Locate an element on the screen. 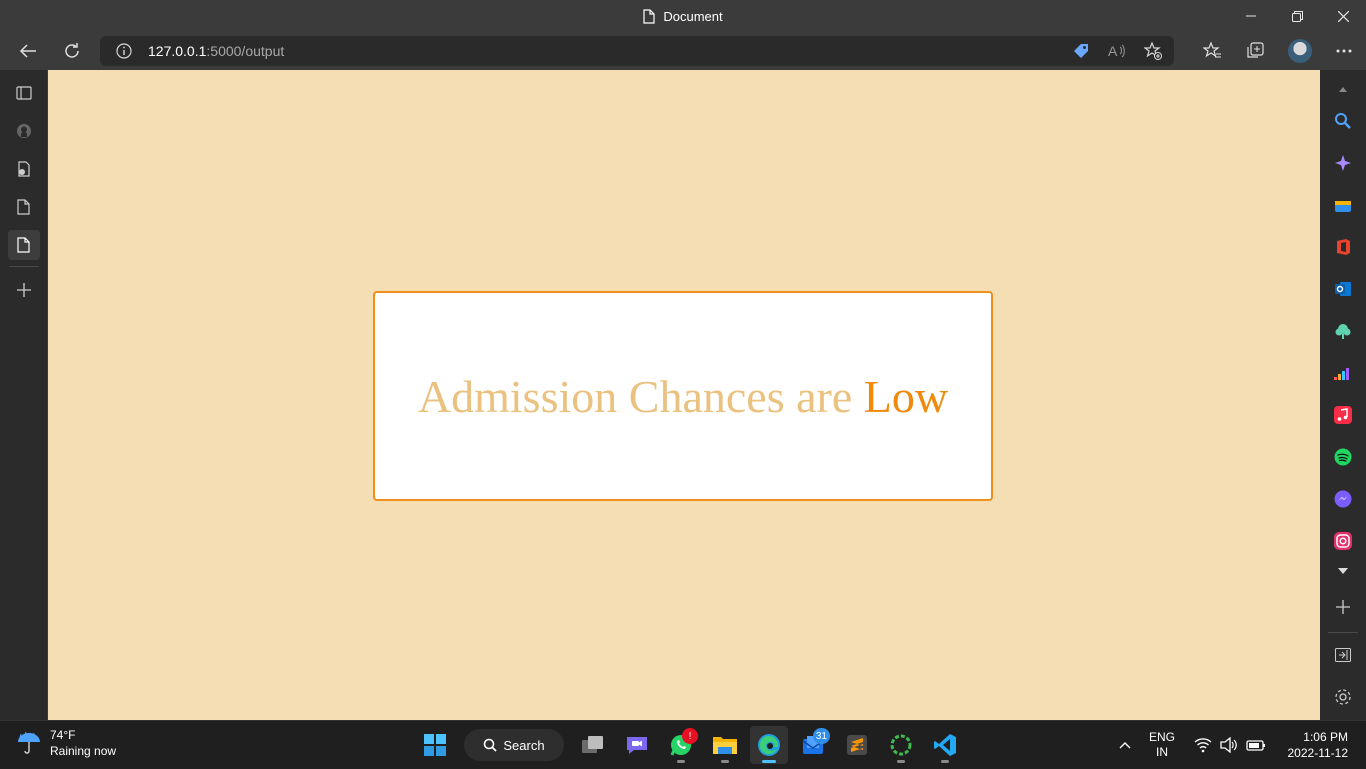  apple-music-icon is located at coordinates (1343, 415).